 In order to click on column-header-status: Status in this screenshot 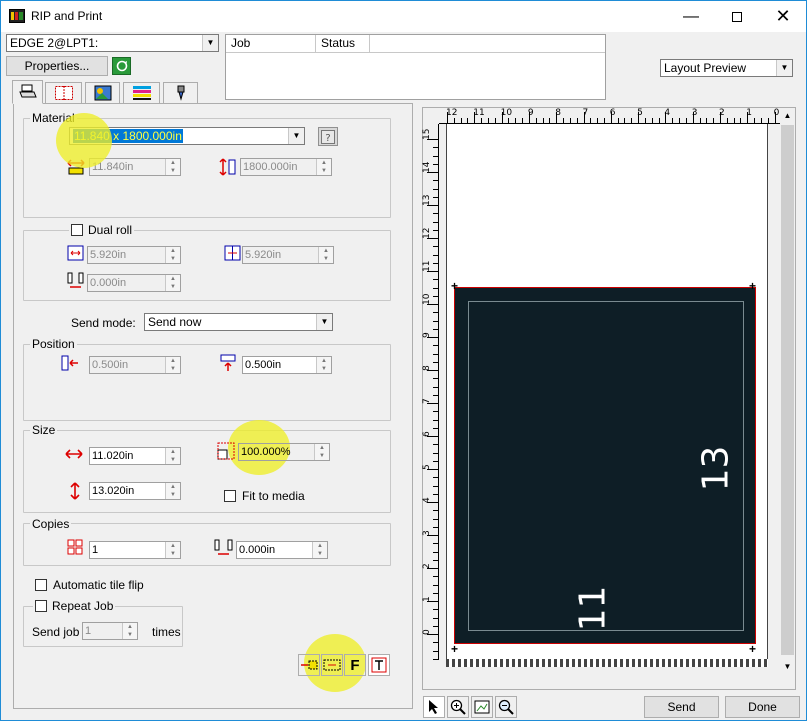, I will do `click(343, 44)`.